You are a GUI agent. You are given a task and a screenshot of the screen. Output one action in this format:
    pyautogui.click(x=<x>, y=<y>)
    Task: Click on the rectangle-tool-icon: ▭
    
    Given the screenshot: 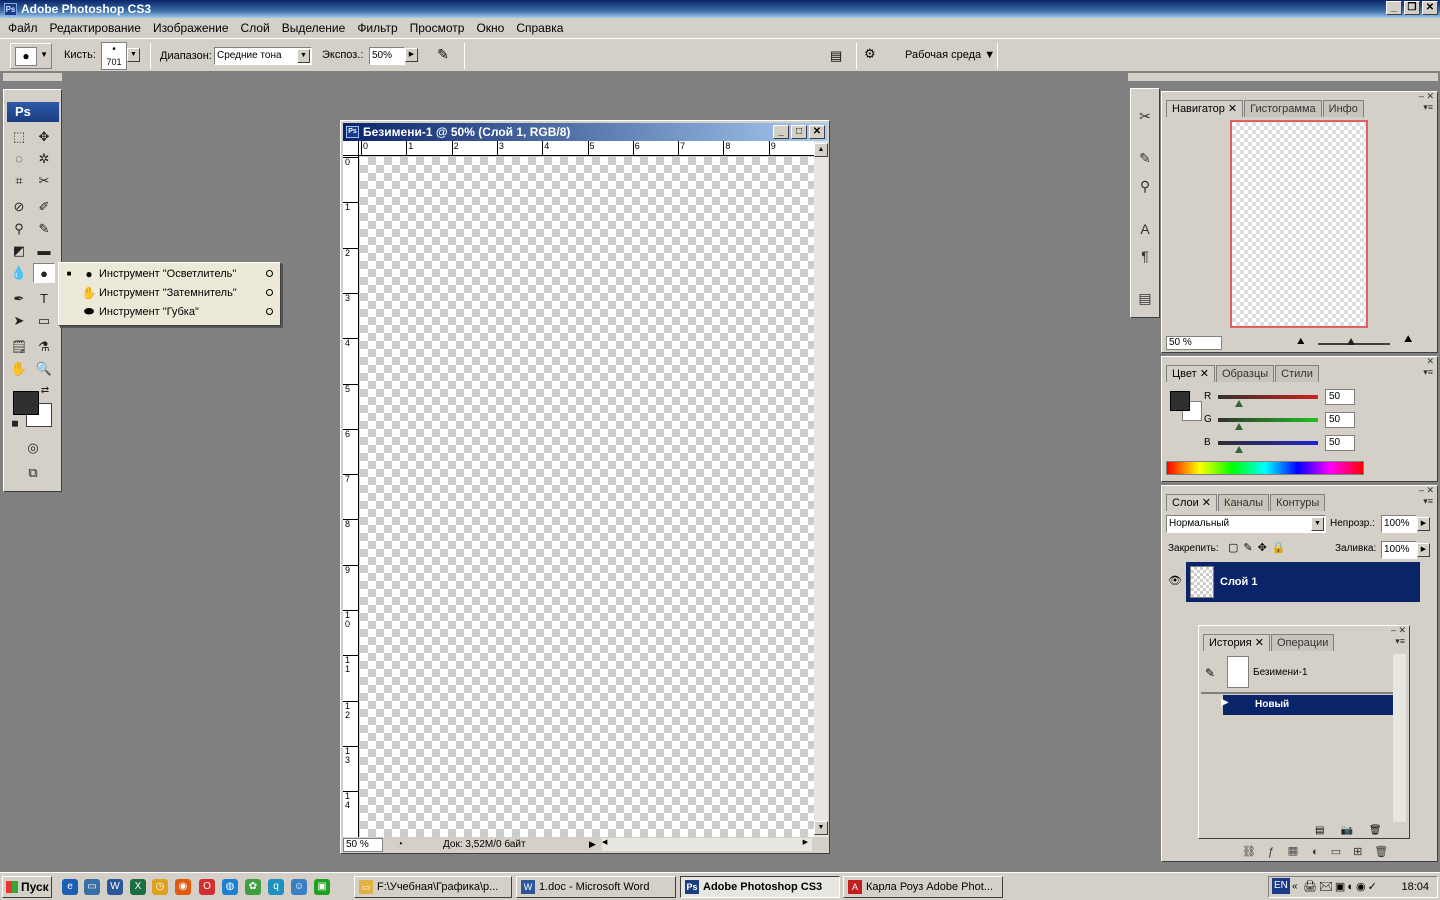 What is the action you would take?
    pyautogui.click(x=44, y=321)
    